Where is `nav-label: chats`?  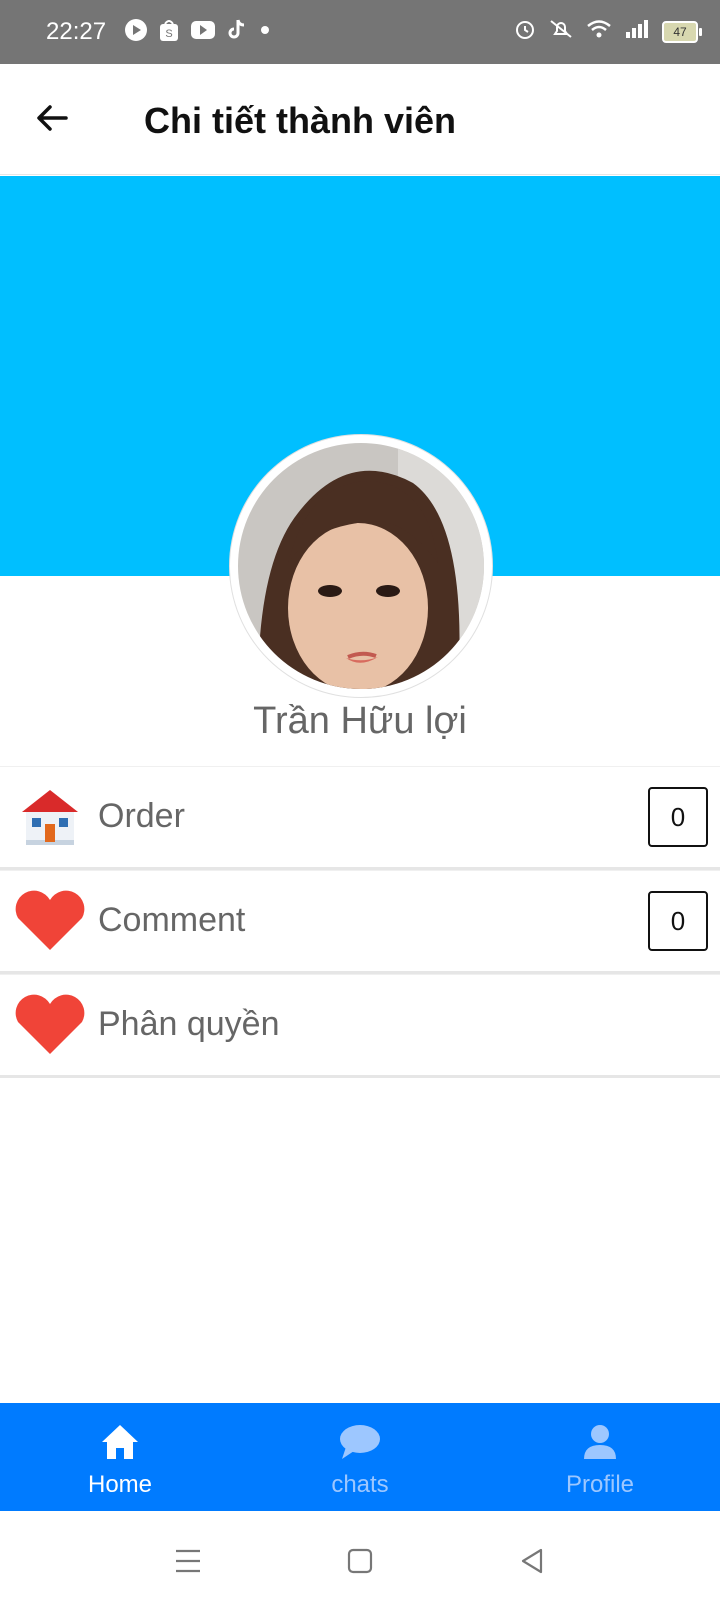 nav-label: chats is located at coordinates (360, 1484).